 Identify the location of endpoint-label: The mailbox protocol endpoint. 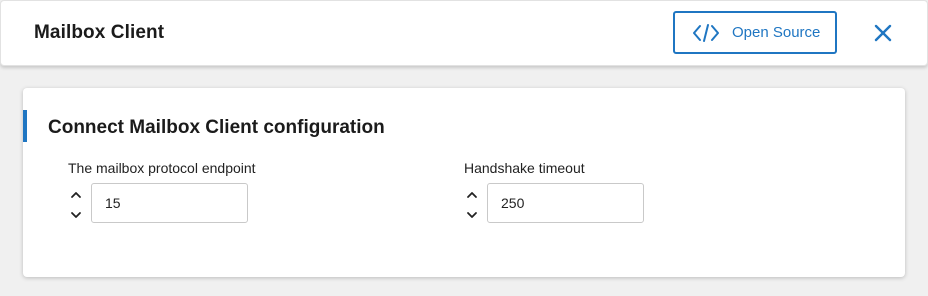
(162, 168).